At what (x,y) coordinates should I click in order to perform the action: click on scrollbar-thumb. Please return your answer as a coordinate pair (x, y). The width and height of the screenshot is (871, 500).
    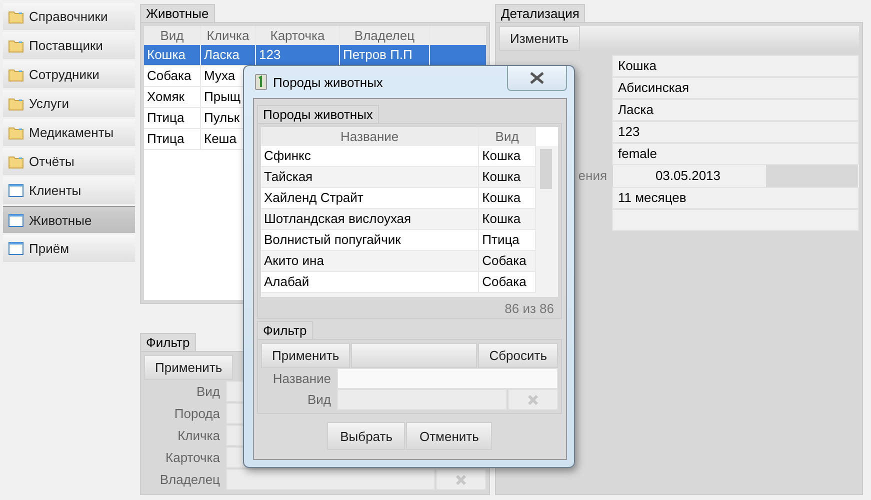
    Looking at the image, I should click on (546, 169).